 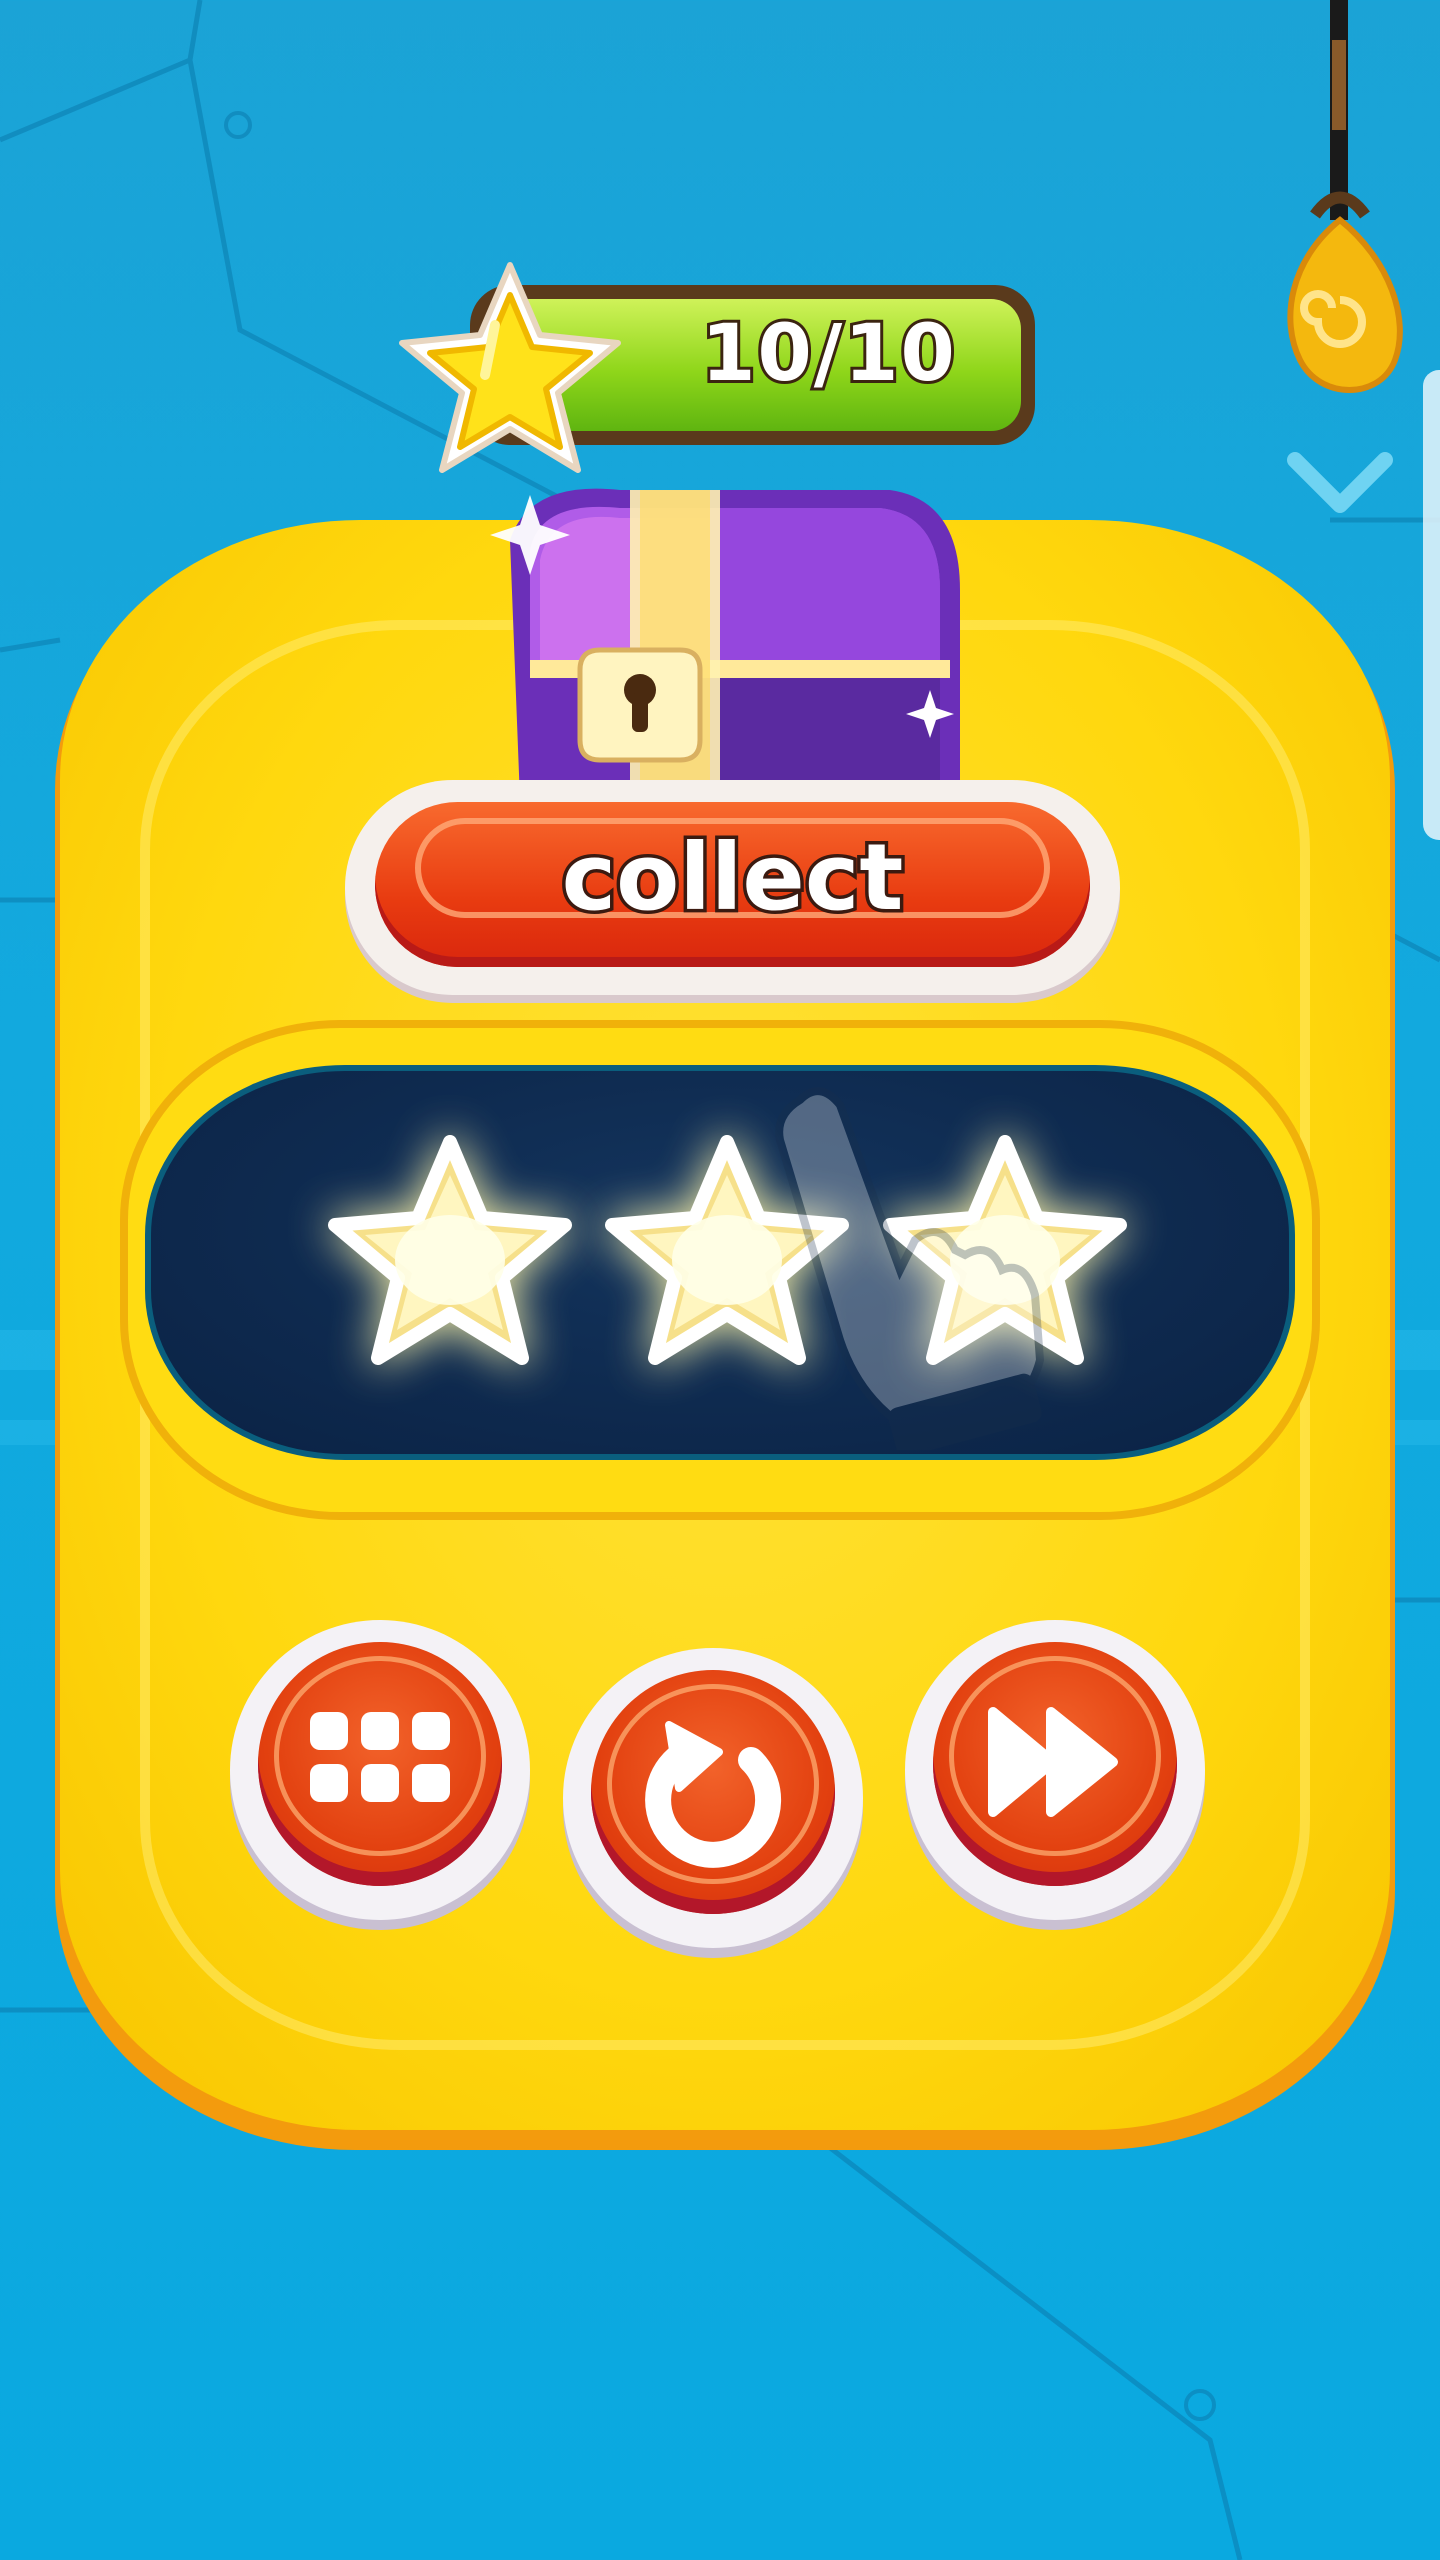 I want to click on treasure-chest-icon, so click(x=730, y=635).